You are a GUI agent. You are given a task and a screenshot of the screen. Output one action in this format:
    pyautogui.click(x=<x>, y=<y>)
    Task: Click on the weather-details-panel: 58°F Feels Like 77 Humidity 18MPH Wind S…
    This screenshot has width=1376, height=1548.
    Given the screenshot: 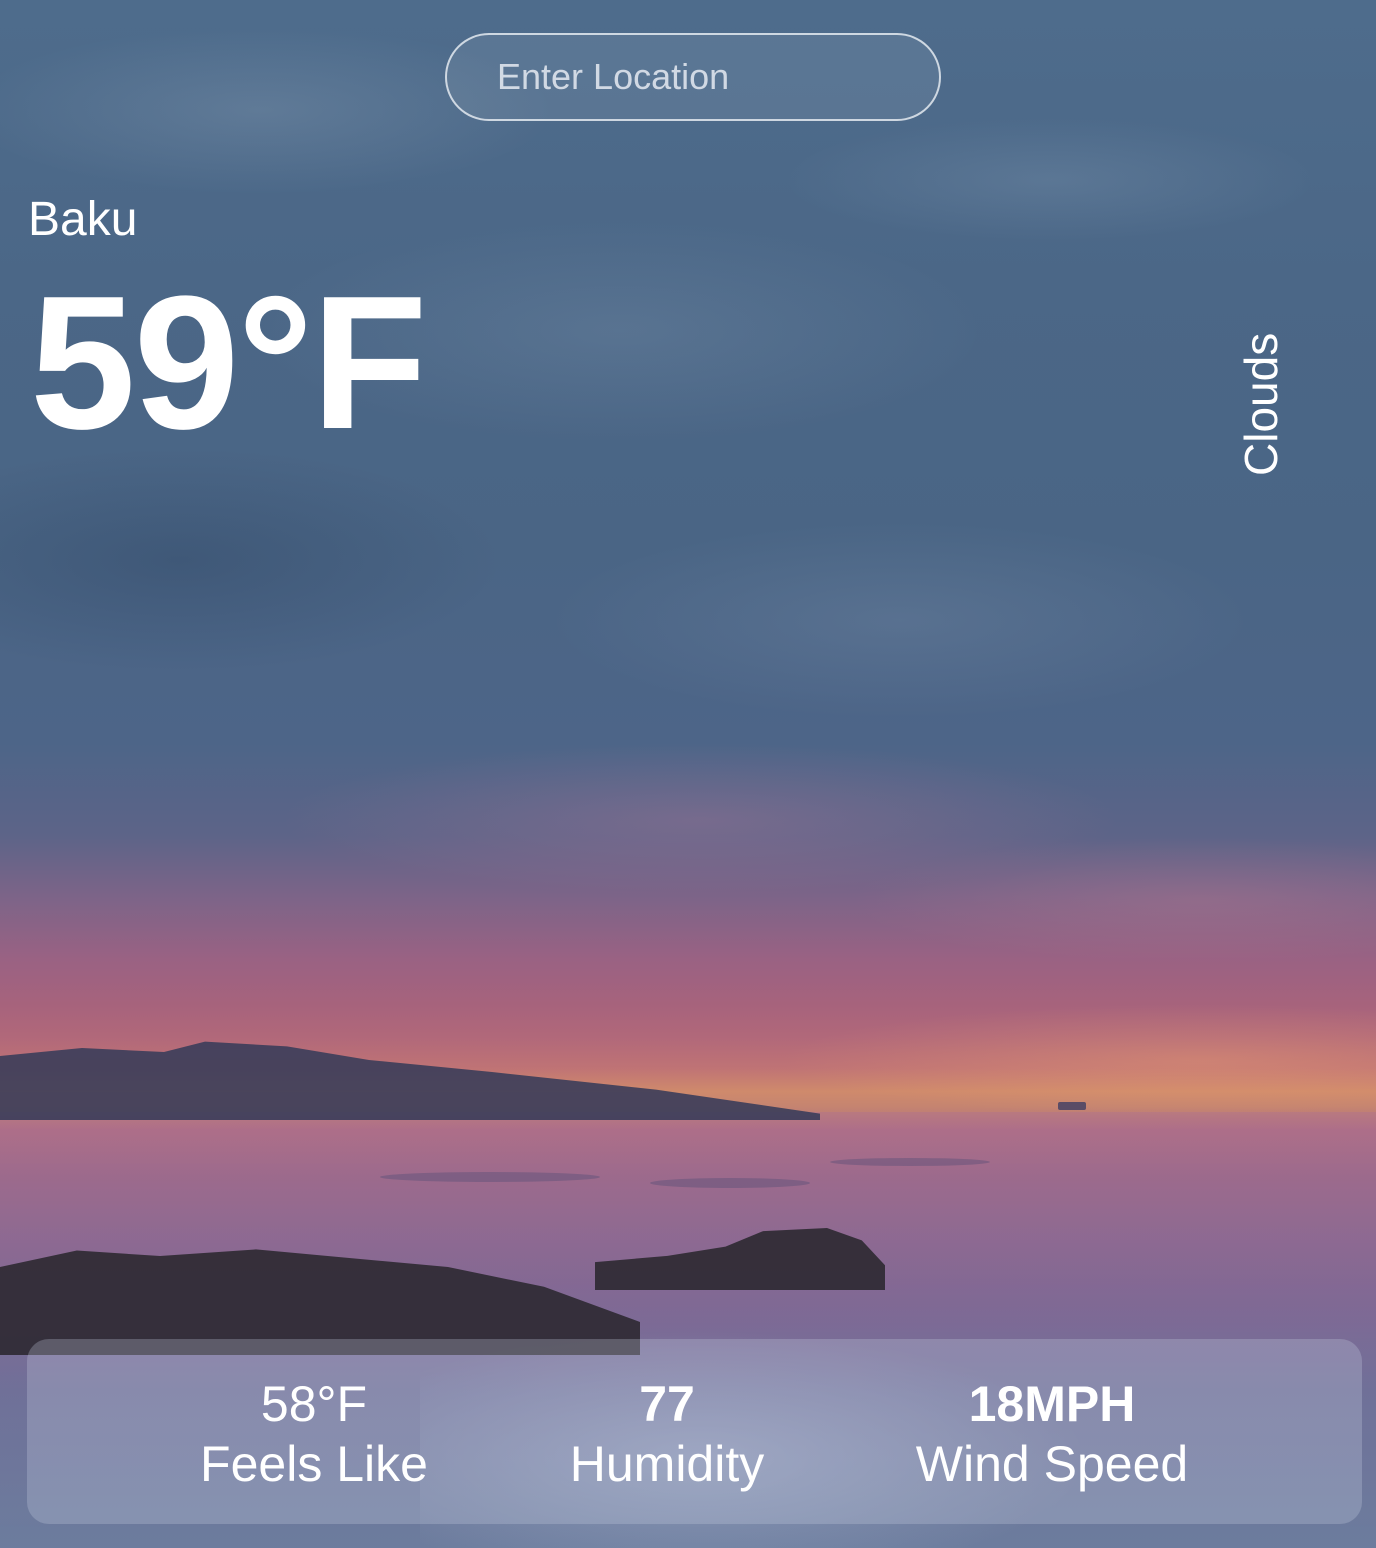 What is the action you would take?
    pyautogui.click(x=694, y=1431)
    